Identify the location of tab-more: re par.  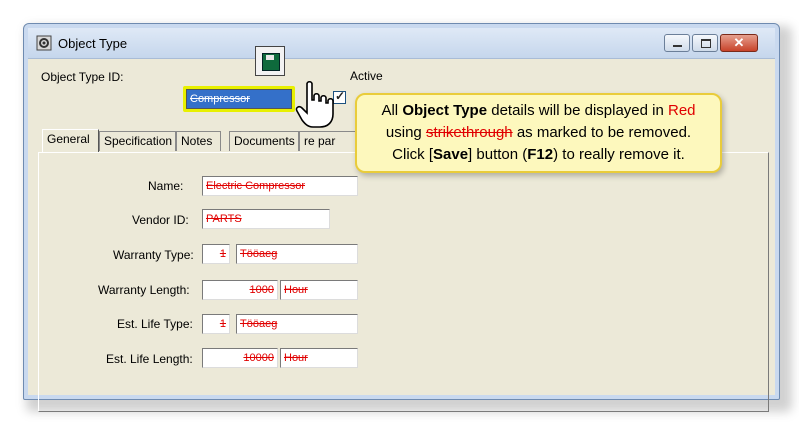
(329, 141).